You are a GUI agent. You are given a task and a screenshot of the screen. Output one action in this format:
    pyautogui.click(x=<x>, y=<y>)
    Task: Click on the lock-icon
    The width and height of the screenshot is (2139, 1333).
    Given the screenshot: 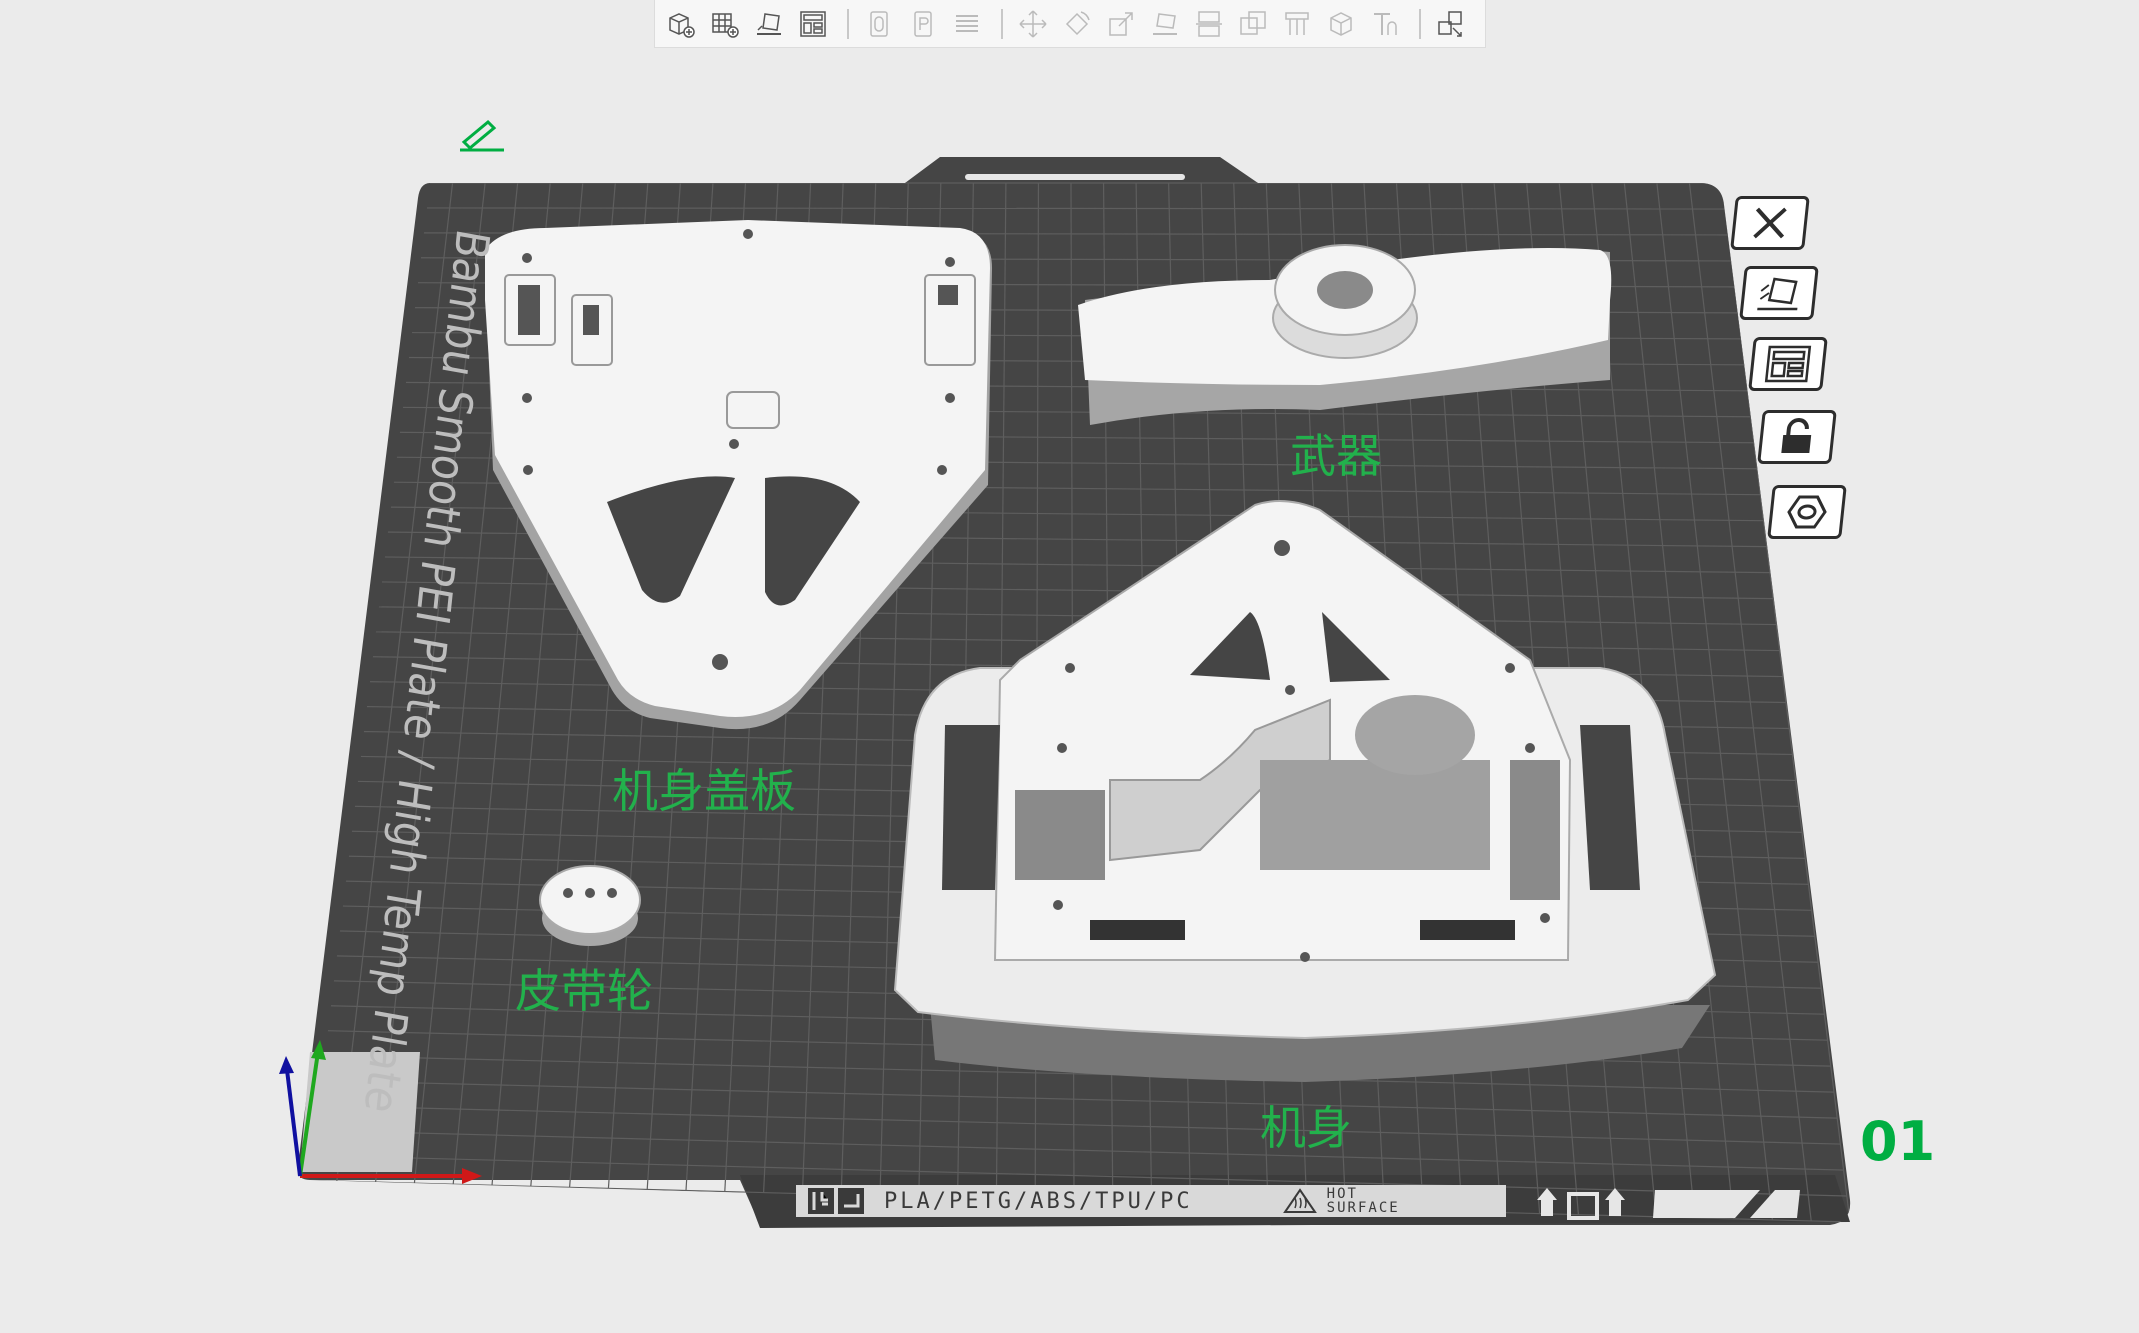 What is the action you would take?
    pyautogui.click(x=1796, y=435)
    